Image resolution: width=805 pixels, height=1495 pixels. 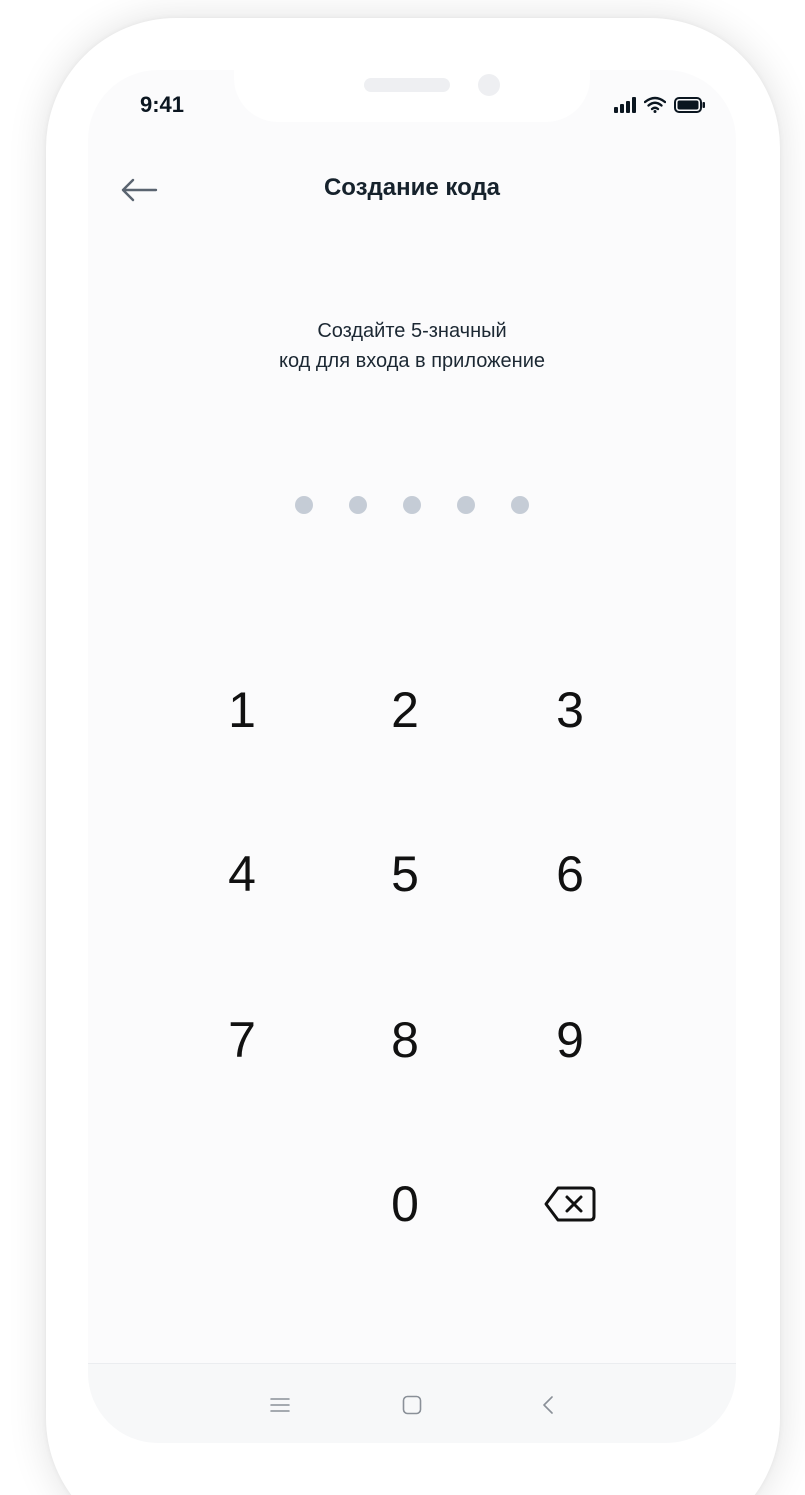 What do you see at coordinates (412, 96) in the screenshot?
I see `phone-notch` at bounding box center [412, 96].